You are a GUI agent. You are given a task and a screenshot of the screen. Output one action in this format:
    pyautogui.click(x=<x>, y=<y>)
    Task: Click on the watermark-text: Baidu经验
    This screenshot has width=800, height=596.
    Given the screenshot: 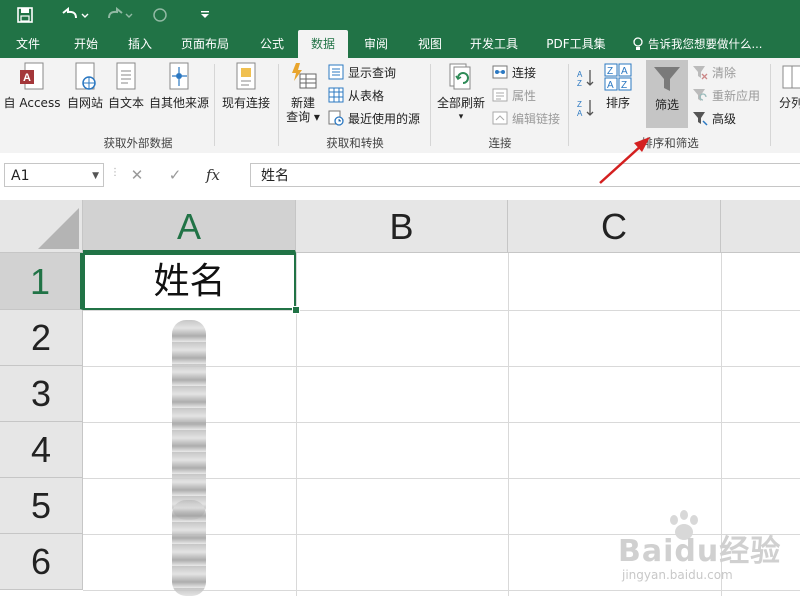 What is the action you would take?
    pyautogui.click(x=700, y=551)
    